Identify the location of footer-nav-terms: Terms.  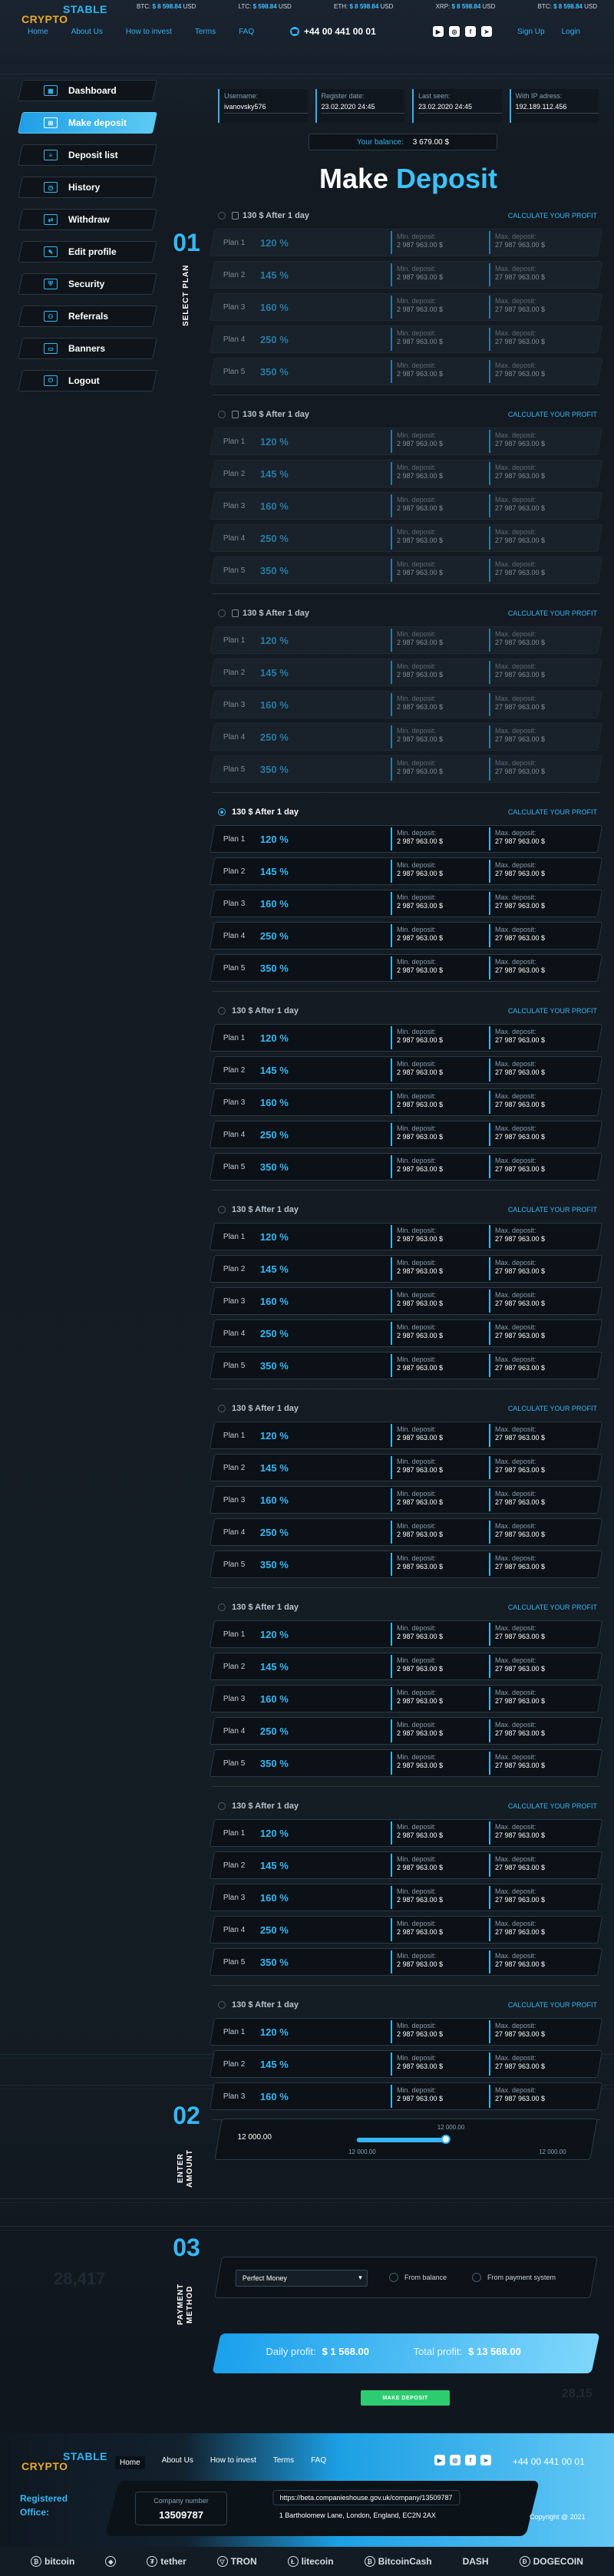
(283, 2462).